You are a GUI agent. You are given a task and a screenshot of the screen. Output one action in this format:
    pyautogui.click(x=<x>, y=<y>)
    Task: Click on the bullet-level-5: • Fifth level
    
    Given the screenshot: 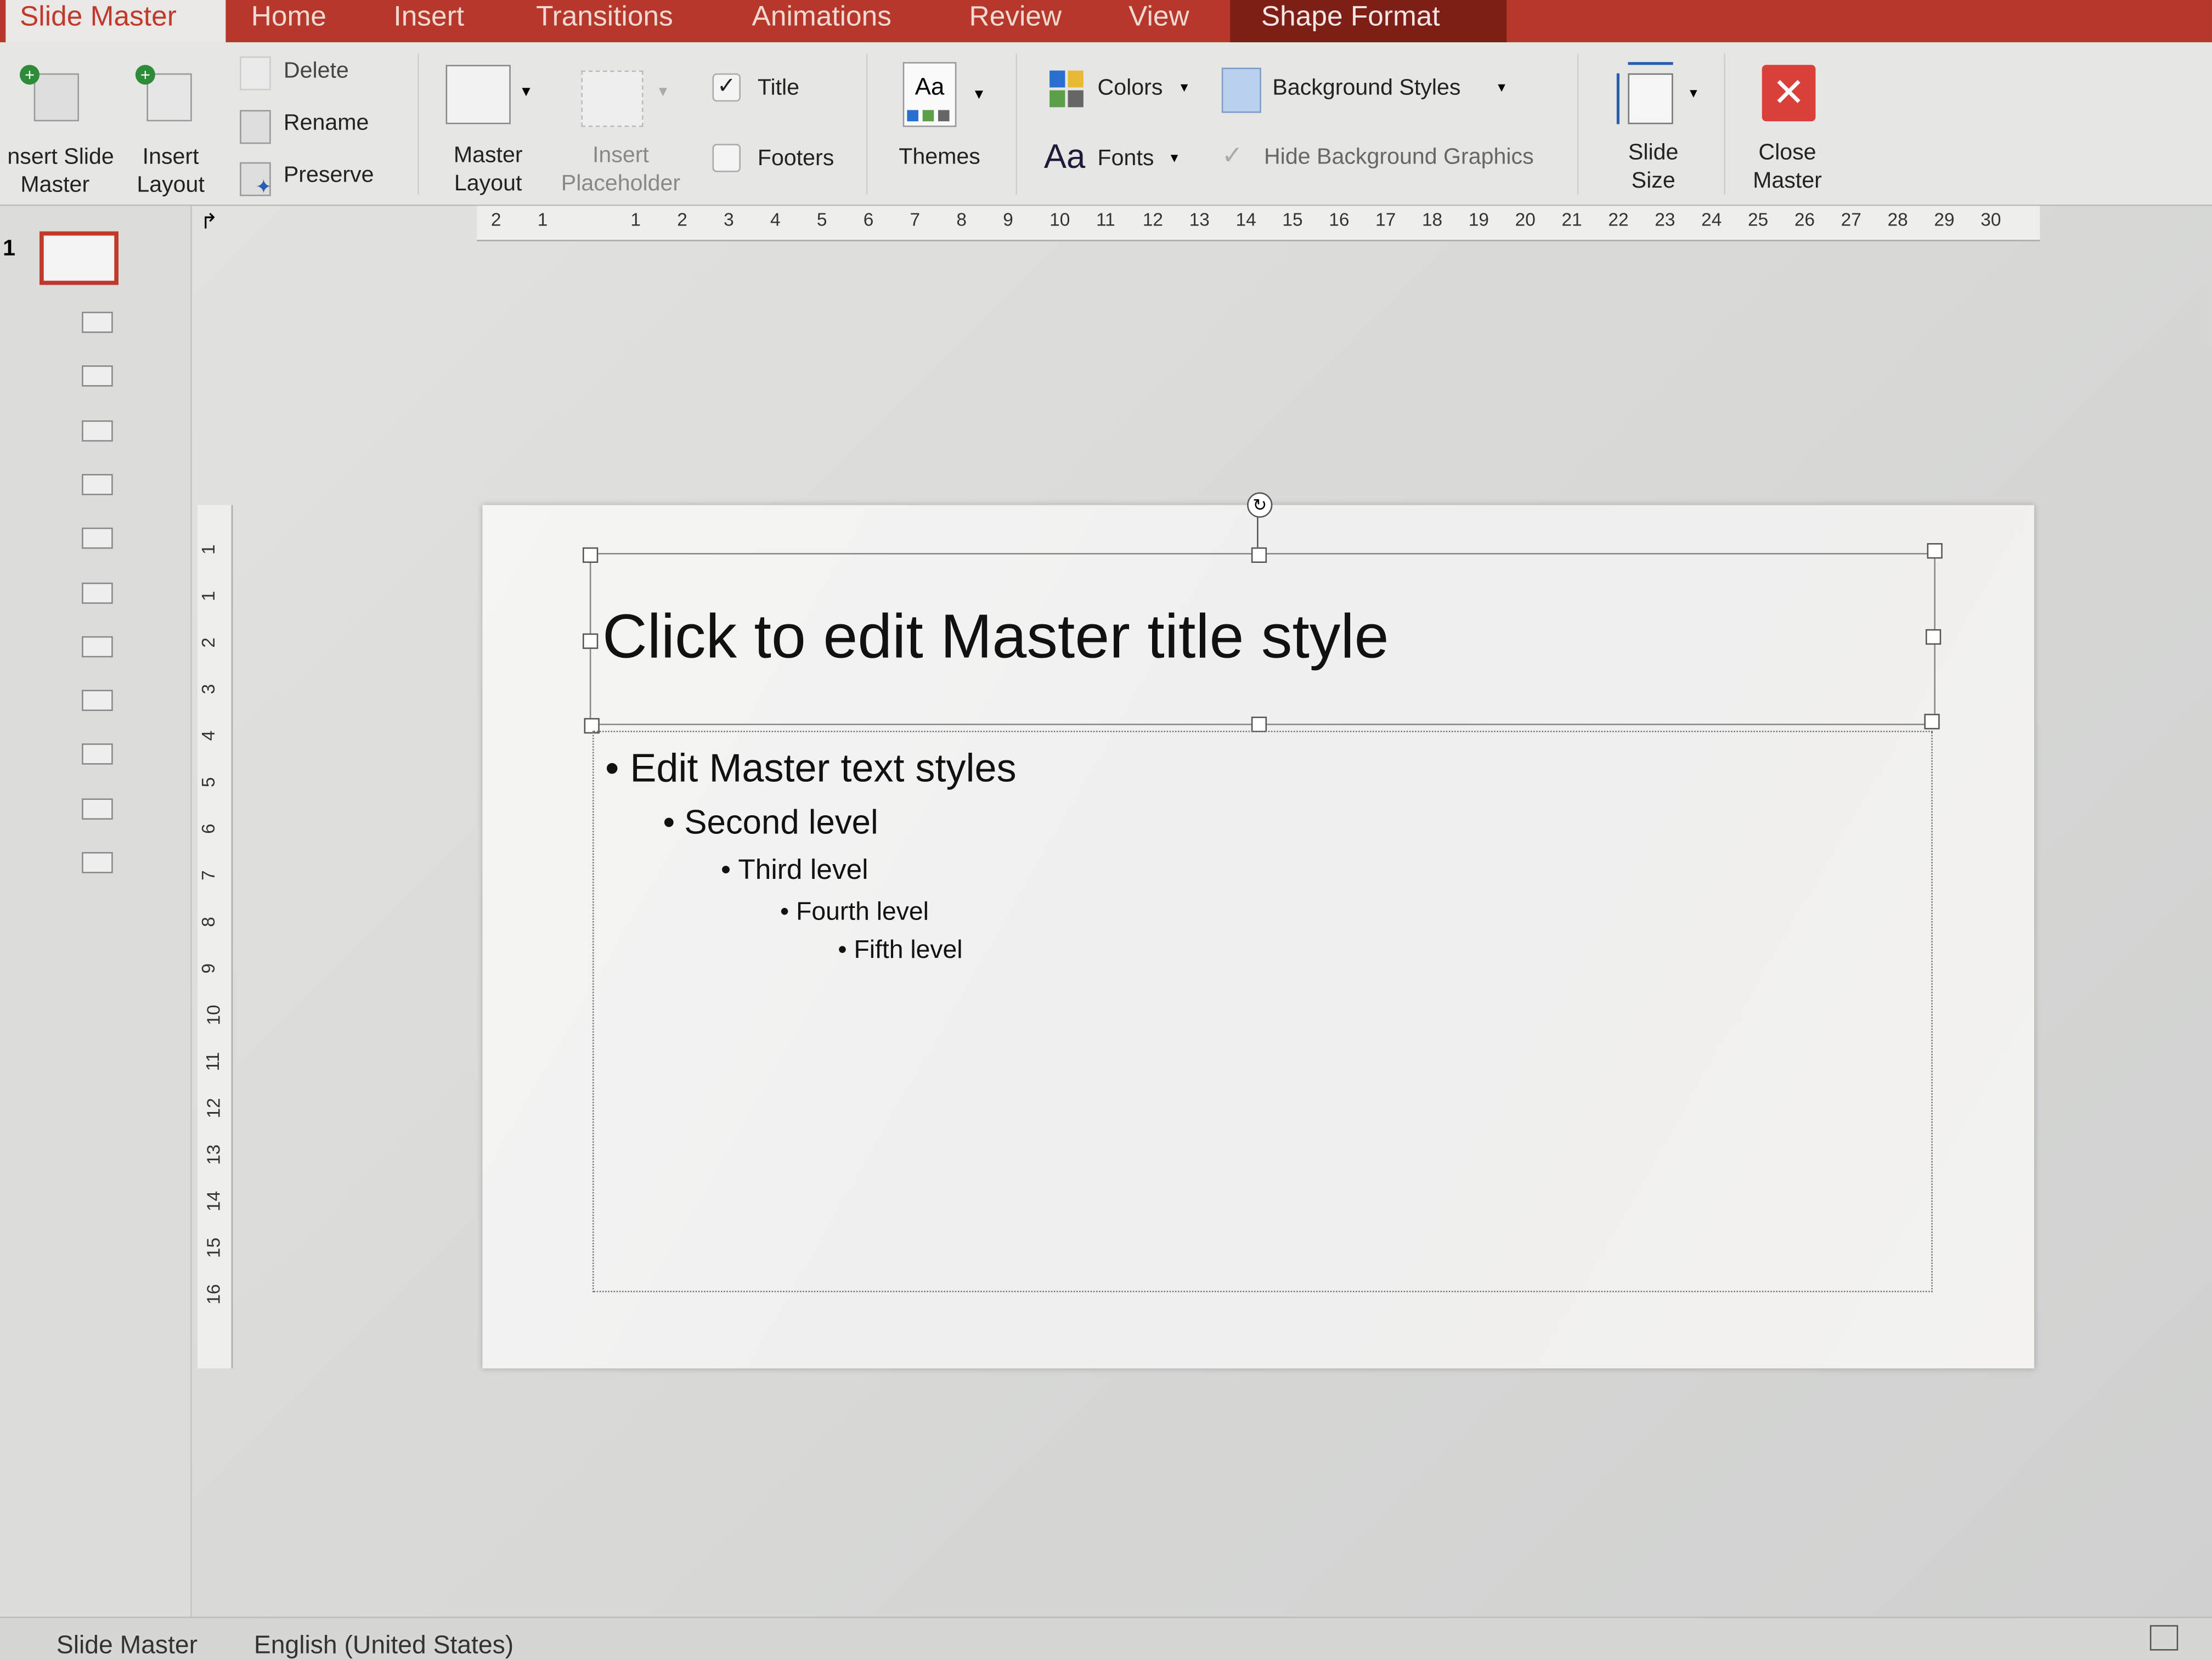 What is the action you would take?
    pyautogui.click(x=900, y=950)
    